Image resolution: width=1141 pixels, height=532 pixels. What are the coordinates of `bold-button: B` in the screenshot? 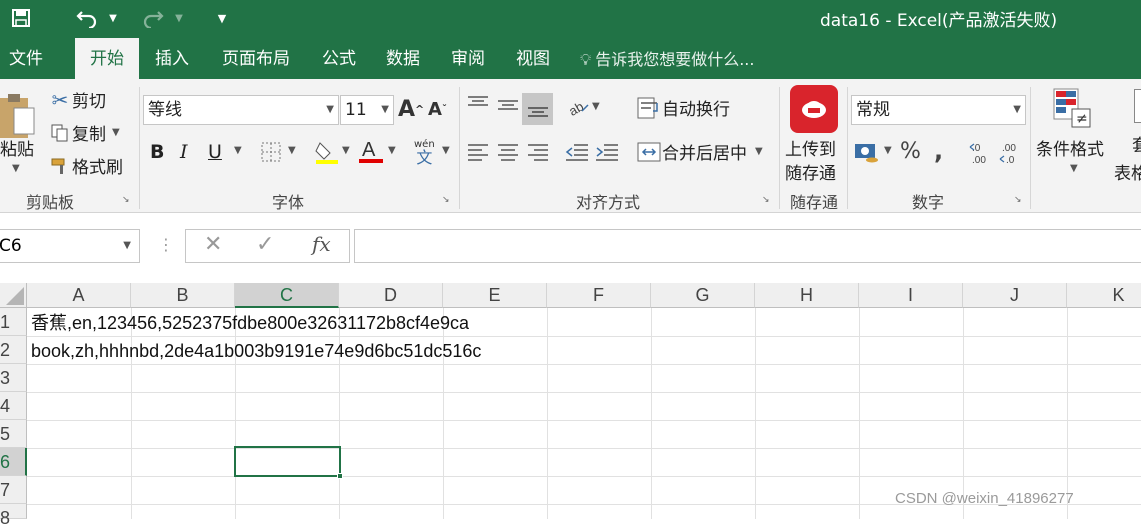 It's located at (157, 152).